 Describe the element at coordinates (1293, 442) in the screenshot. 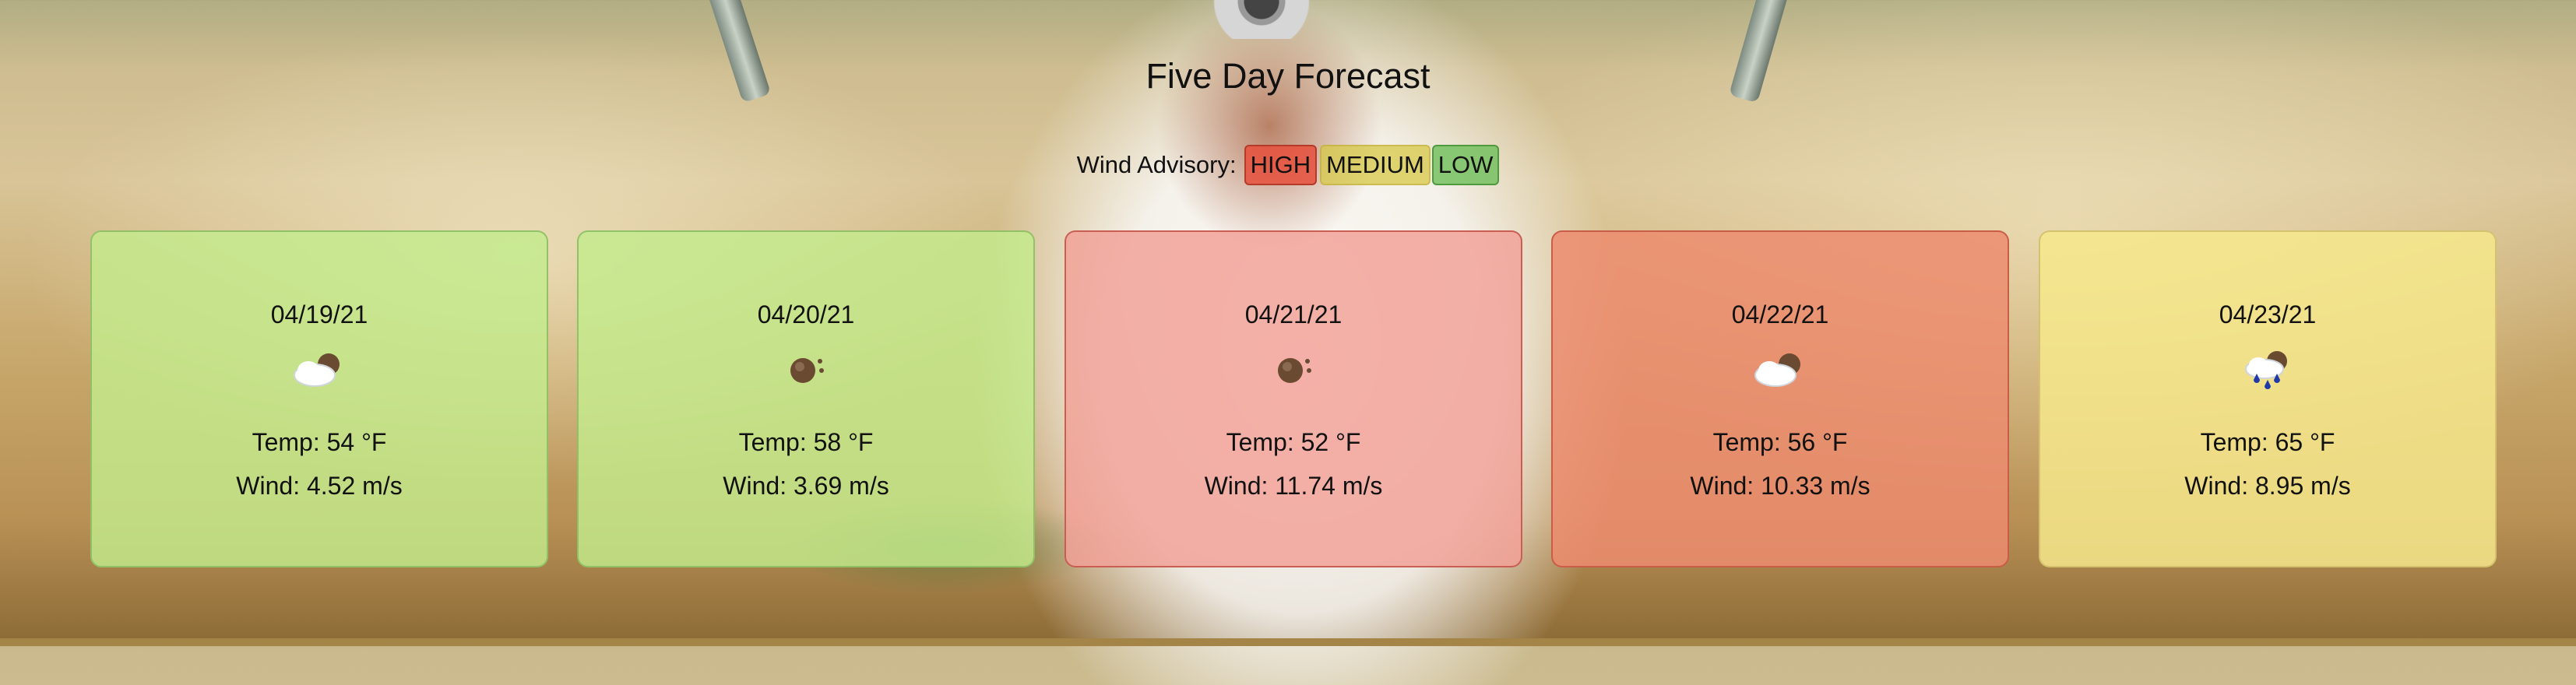

I see `forecast-temp: Temp: 52 °F` at that location.